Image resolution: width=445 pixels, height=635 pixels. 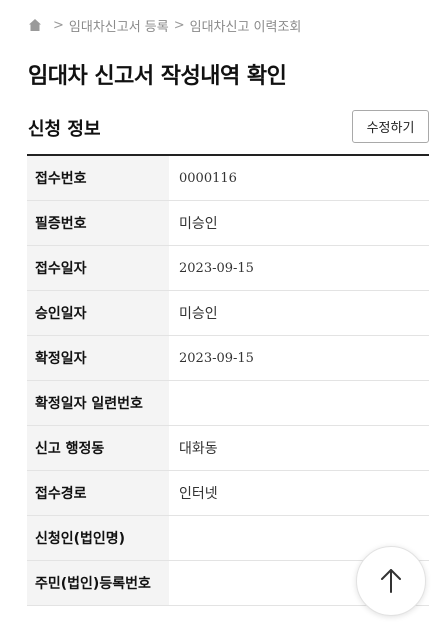 I want to click on row-label: 접수경로, so click(x=98, y=493).